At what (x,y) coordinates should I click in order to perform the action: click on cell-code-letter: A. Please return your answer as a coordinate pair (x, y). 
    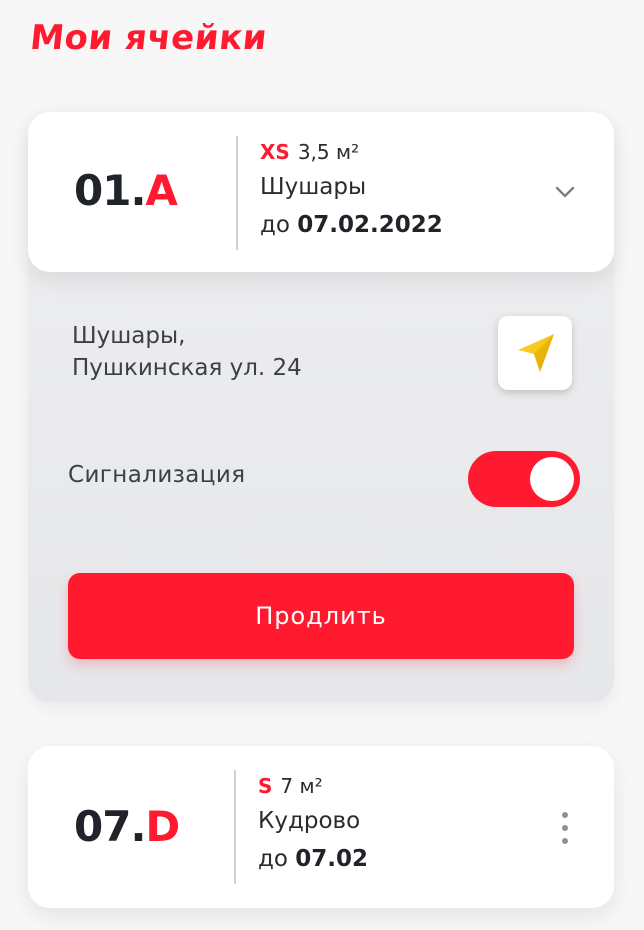
    Looking at the image, I should click on (161, 190).